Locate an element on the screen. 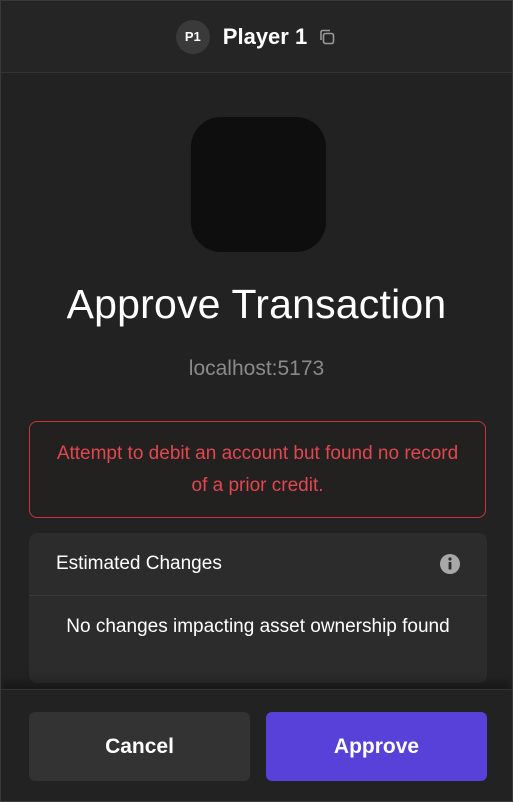  page-title: Approve Transaction is located at coordinates (256, 304).